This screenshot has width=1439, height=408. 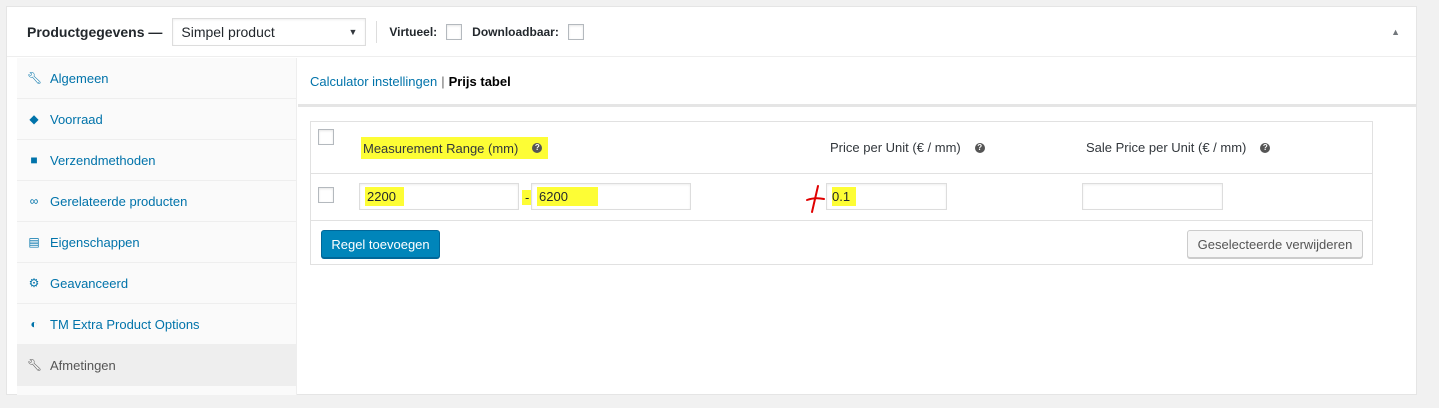 What do you see at coordinates (454, 31) in the screenshot?
I see `virtual-checkbox` at bounding box center [454, 31].